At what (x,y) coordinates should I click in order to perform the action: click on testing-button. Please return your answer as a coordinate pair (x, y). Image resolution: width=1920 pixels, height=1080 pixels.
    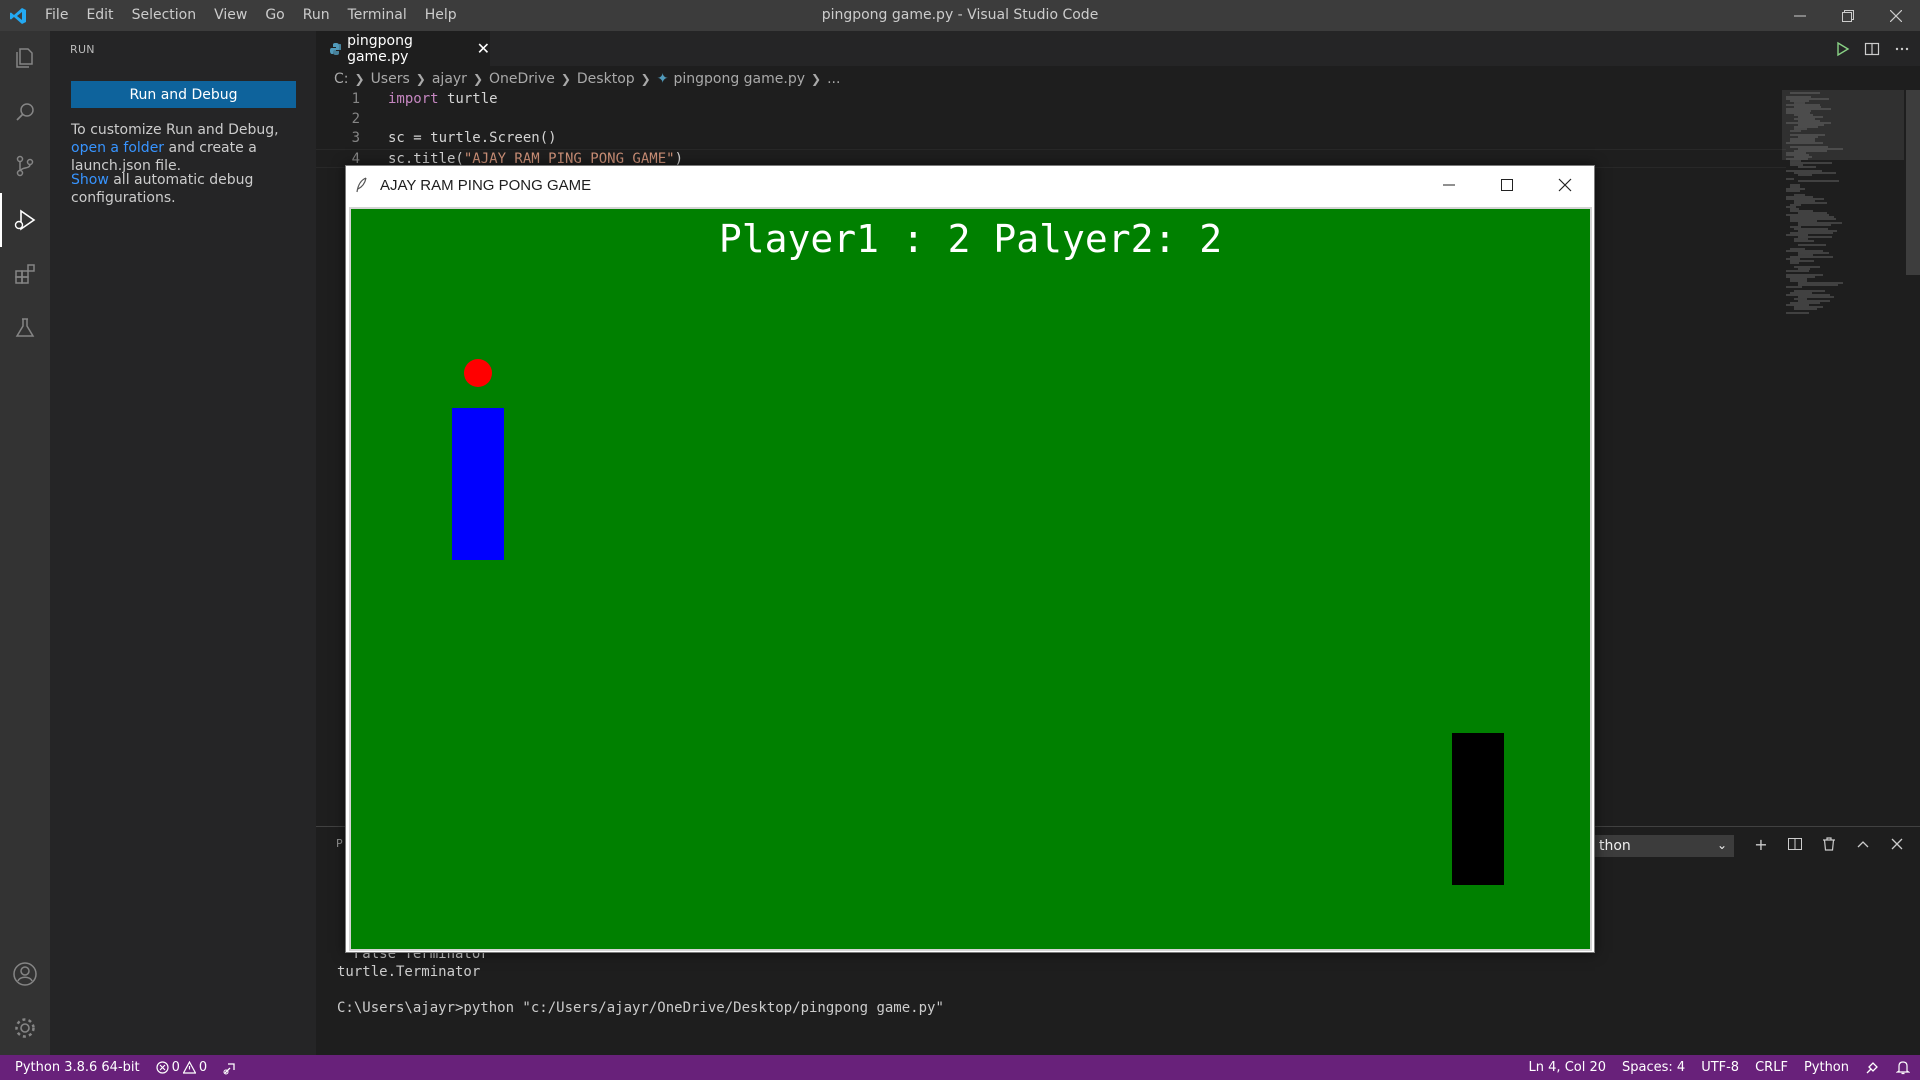
    Looking at the image, I should click on (25, 328).